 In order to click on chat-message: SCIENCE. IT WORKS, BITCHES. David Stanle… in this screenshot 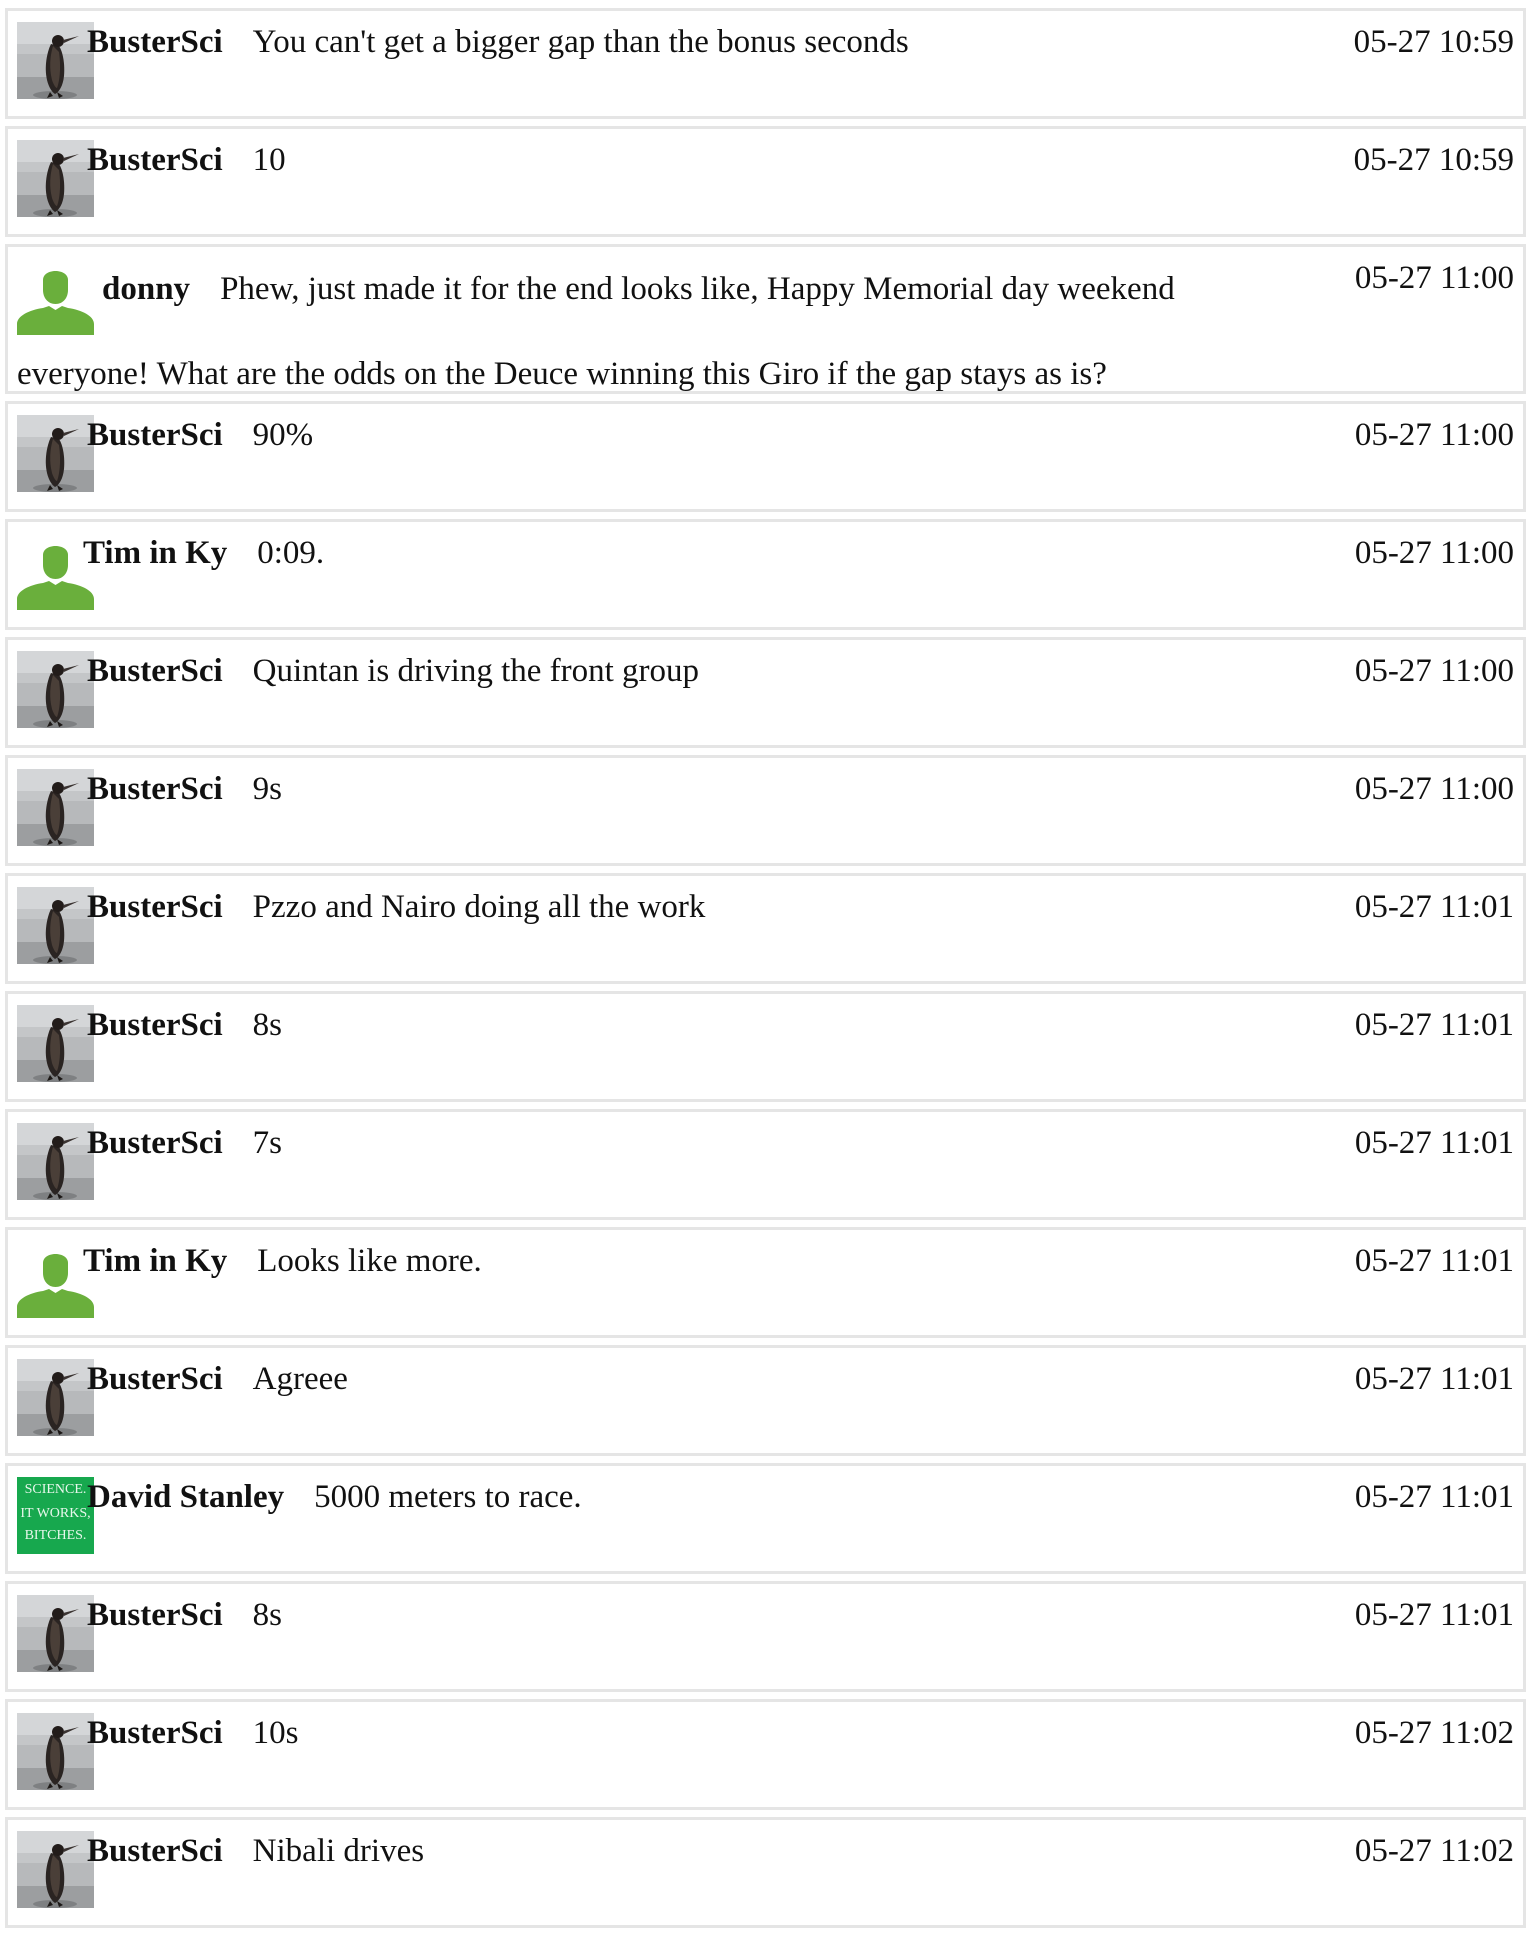, I will do `click(765, 1518)`.